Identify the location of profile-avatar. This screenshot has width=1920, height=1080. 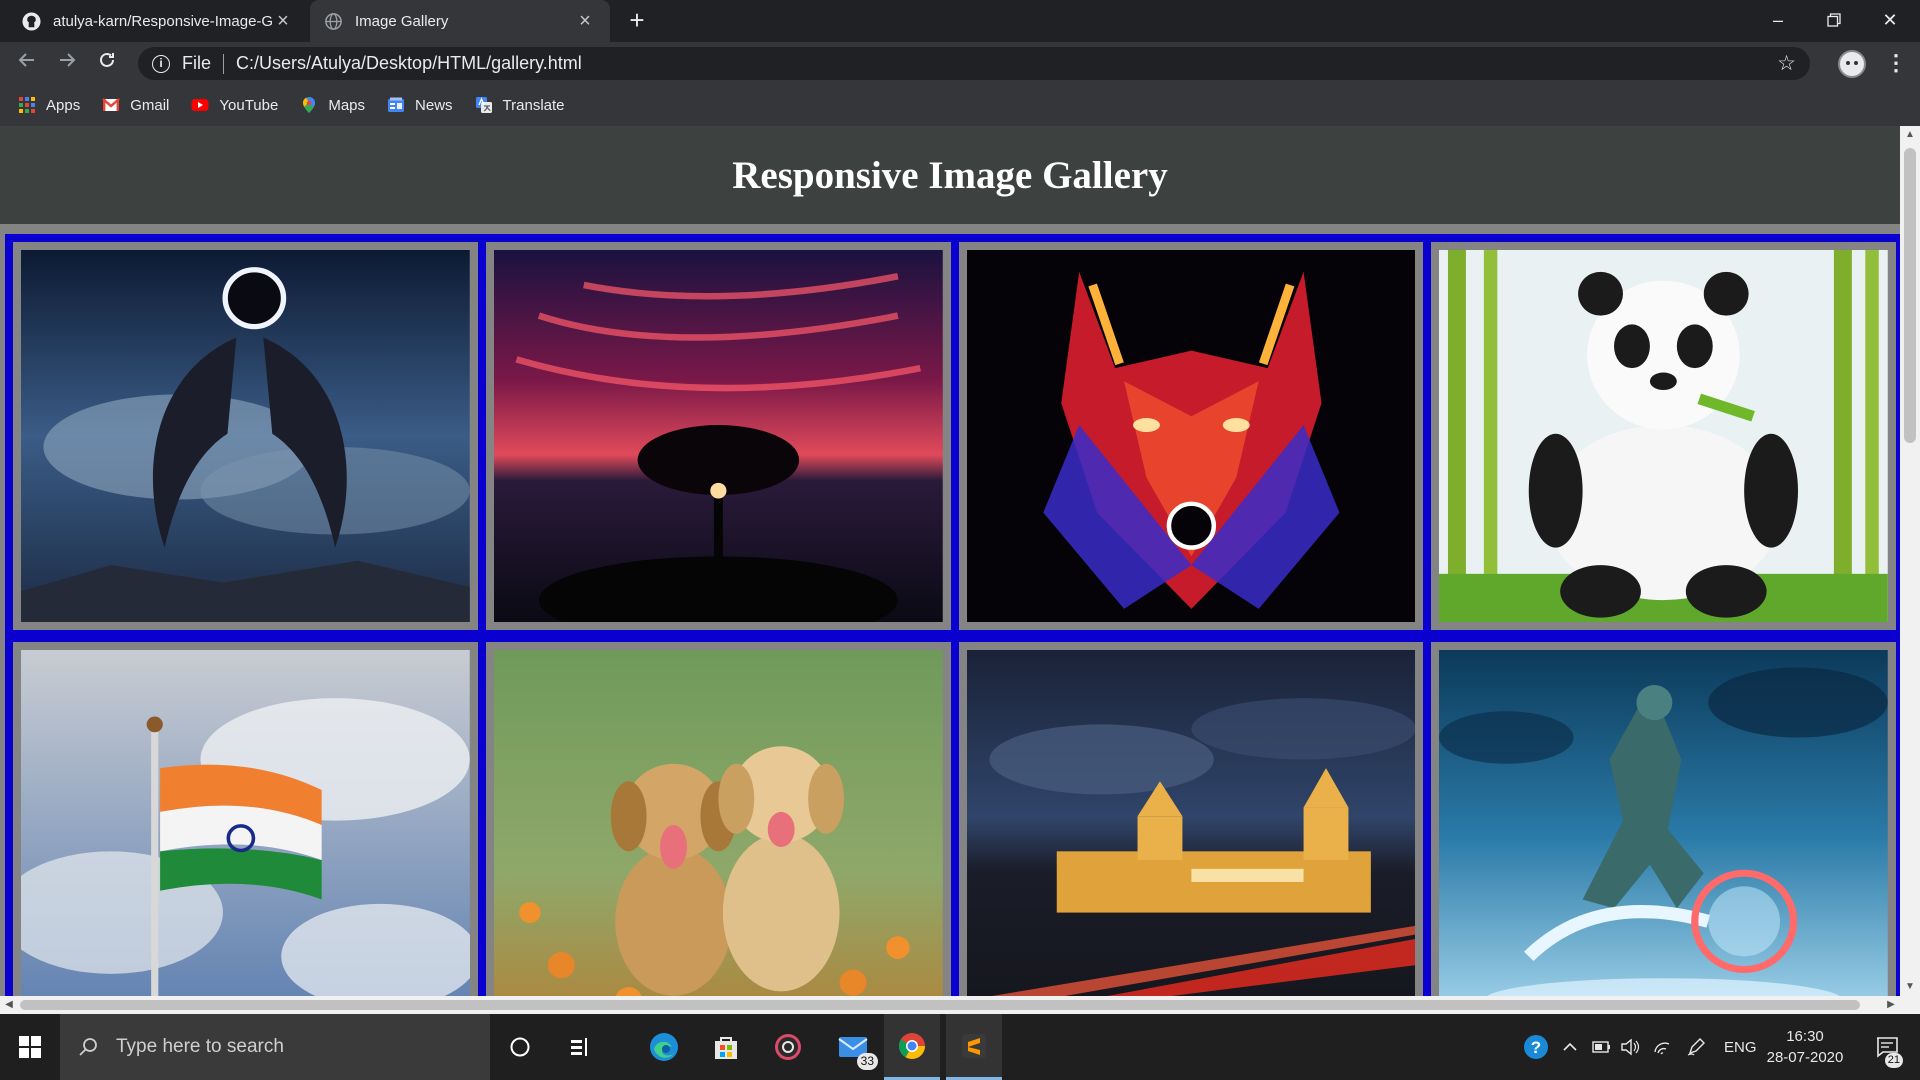
(1852, 64).